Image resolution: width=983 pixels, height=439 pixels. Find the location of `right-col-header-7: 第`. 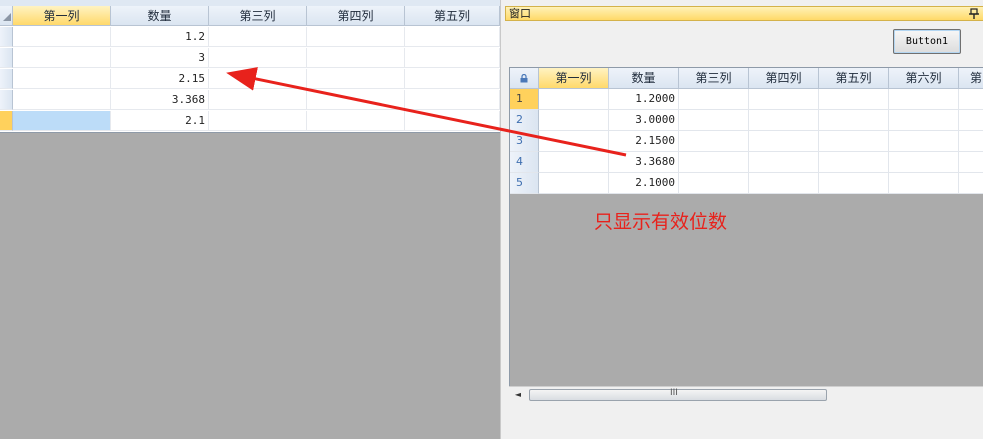

right-col-header-7: 第 is located at coordinates (971, 78).